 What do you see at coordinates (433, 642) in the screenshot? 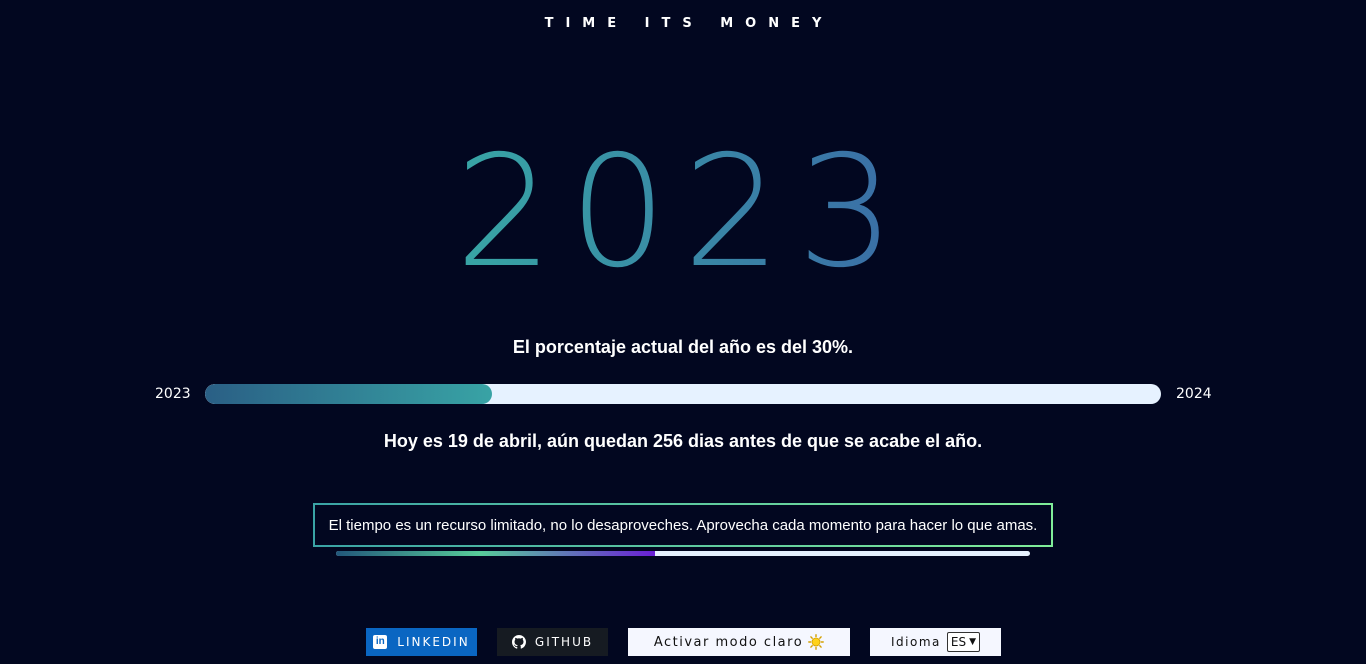
I see `linkedin-label: LINKEDIN` at bounding box center [433, 642].